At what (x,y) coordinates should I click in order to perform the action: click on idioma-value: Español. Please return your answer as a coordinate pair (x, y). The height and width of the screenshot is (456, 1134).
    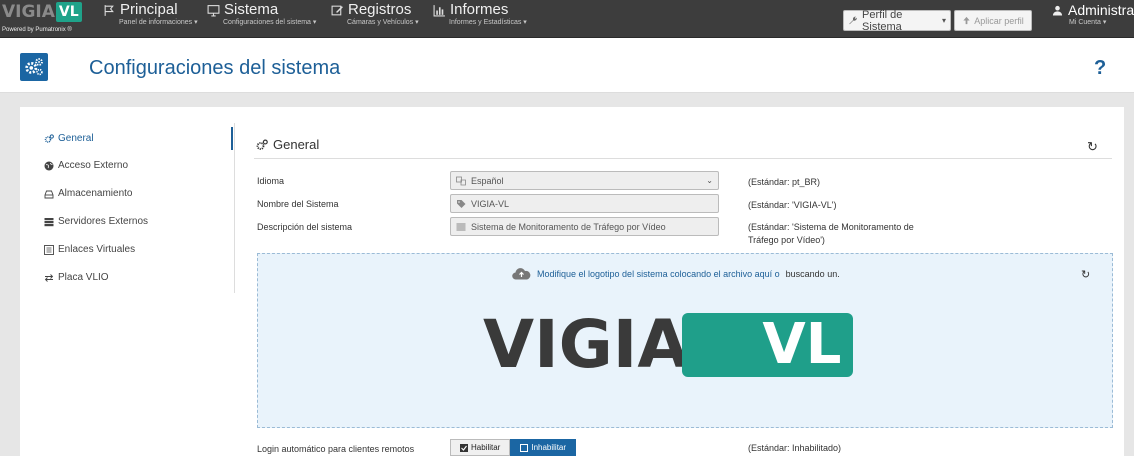
    Looking at the image, I should click on (487, 180).